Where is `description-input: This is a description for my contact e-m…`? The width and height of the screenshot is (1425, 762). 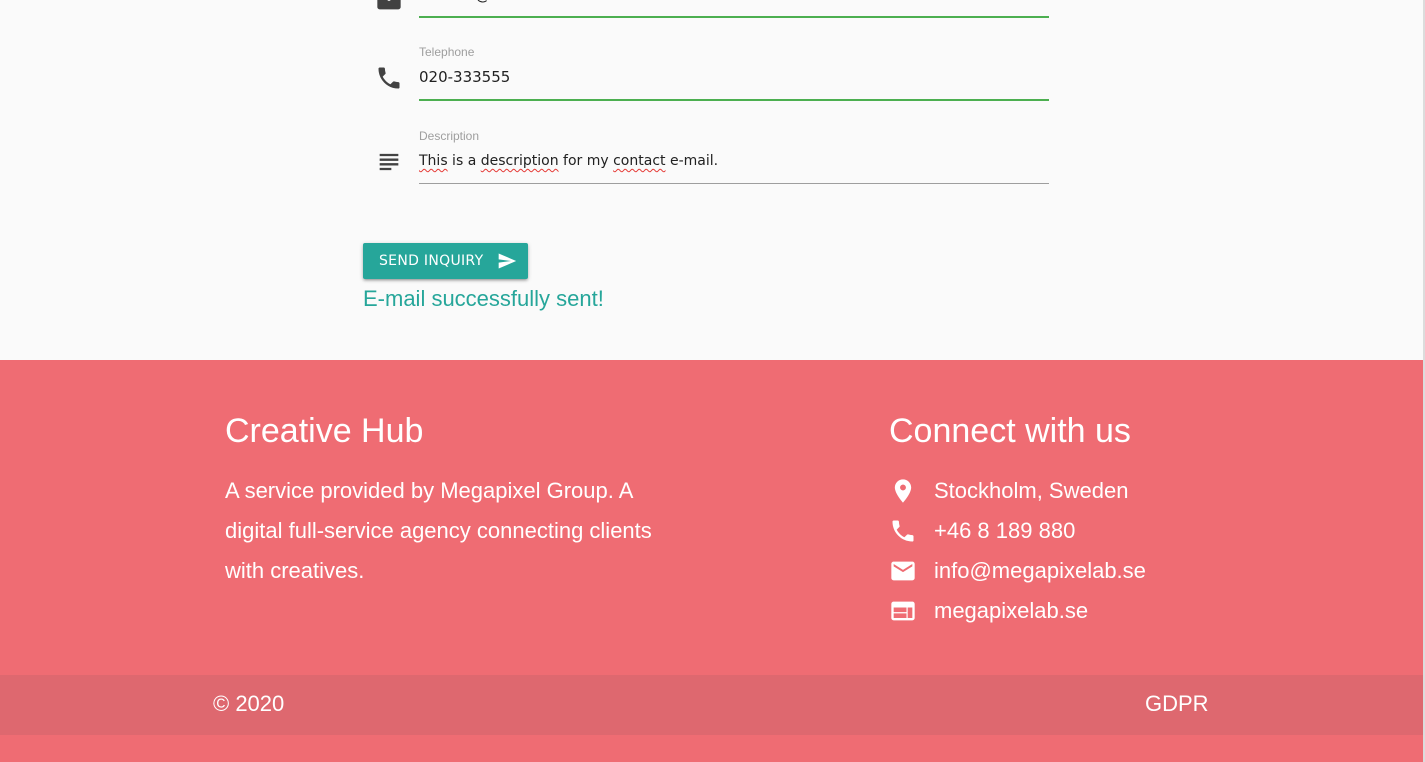 description-input: This is a description for my contact e-m… is located at coordinates (734, 164).